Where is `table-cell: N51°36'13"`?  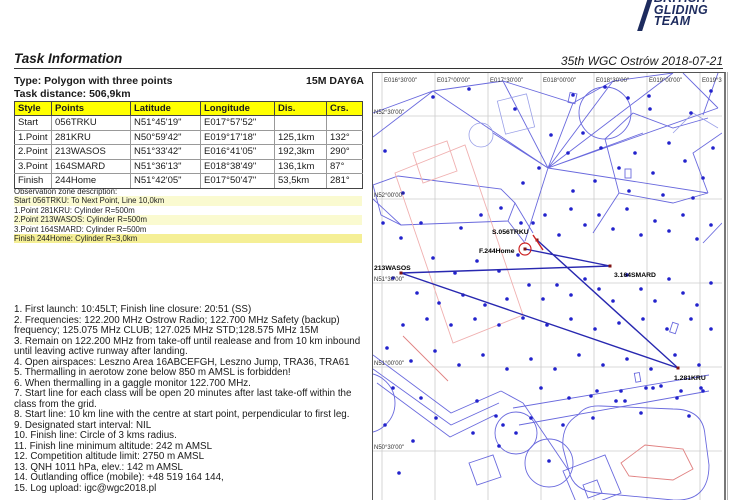
table-cell: N51°36'13" is located at coordinates (165, 166).